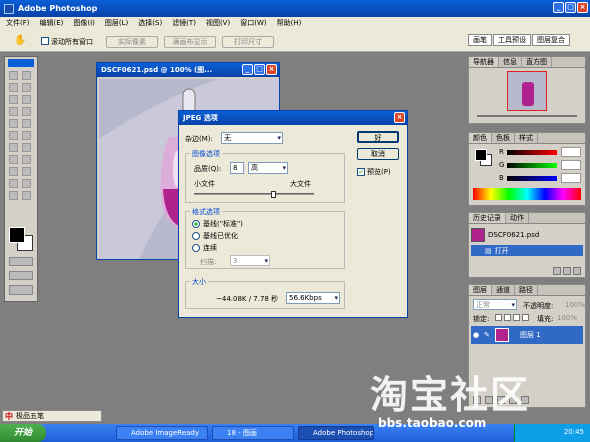 The height and width of the screenshot is (442, 590). What do you see at coordinates (13, 135) in the screenshot?
I see `eraser-tool-icon` at bounding box center [13, 135].